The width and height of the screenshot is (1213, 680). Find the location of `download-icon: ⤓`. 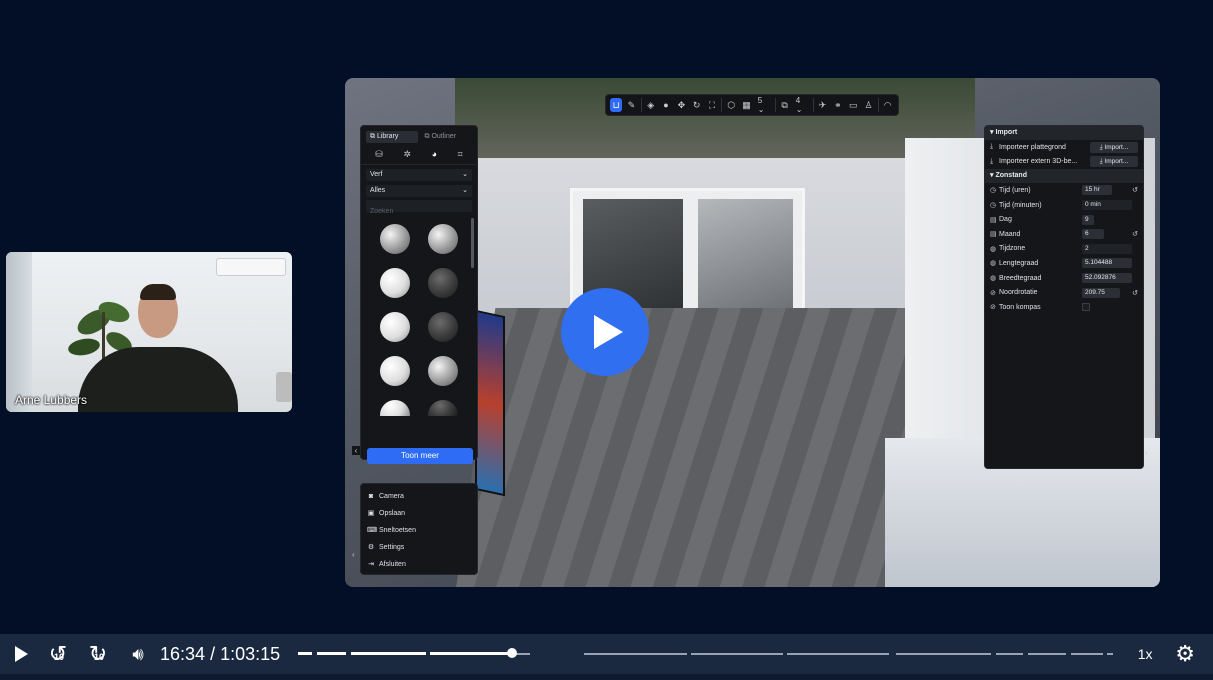

download-icon: ⤓ is located at coordinates (992, 161).